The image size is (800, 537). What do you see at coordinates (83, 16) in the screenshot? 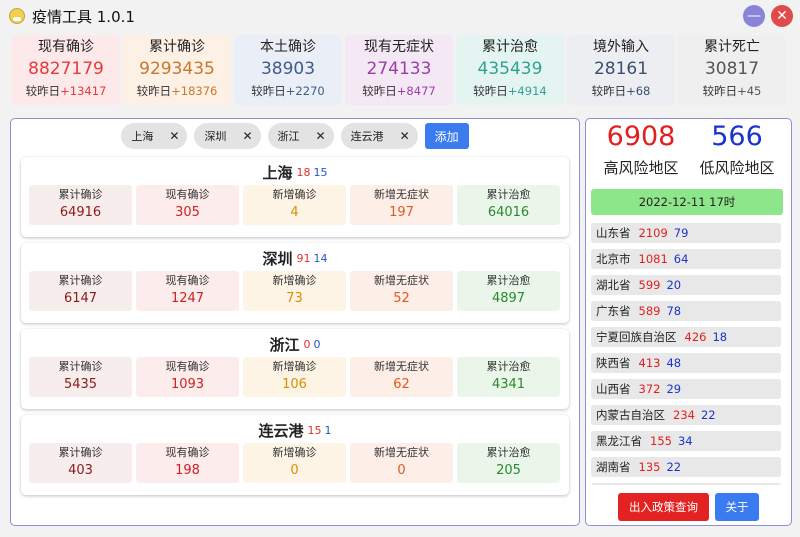
I see `window-title: 疫情工具 1.0.1` at bounding box center [83, 16].